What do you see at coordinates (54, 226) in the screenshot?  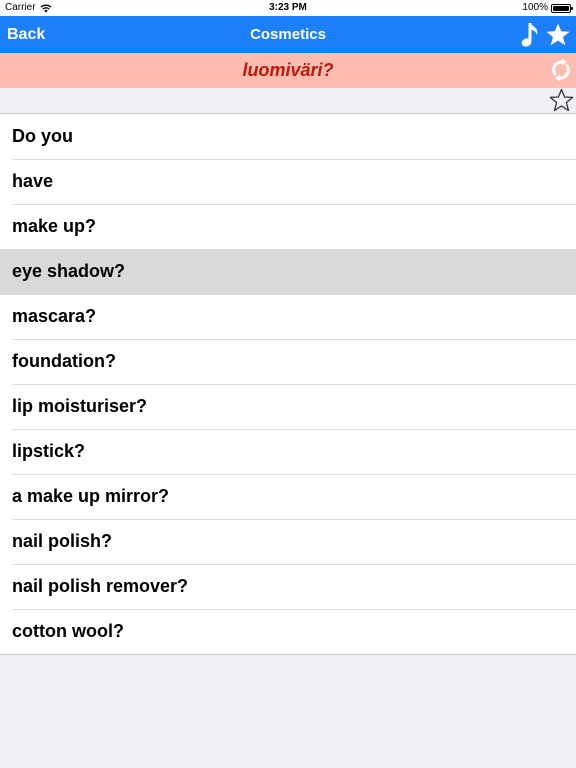 I see `list-item-label: make up?` at bounding box center [54, 226].